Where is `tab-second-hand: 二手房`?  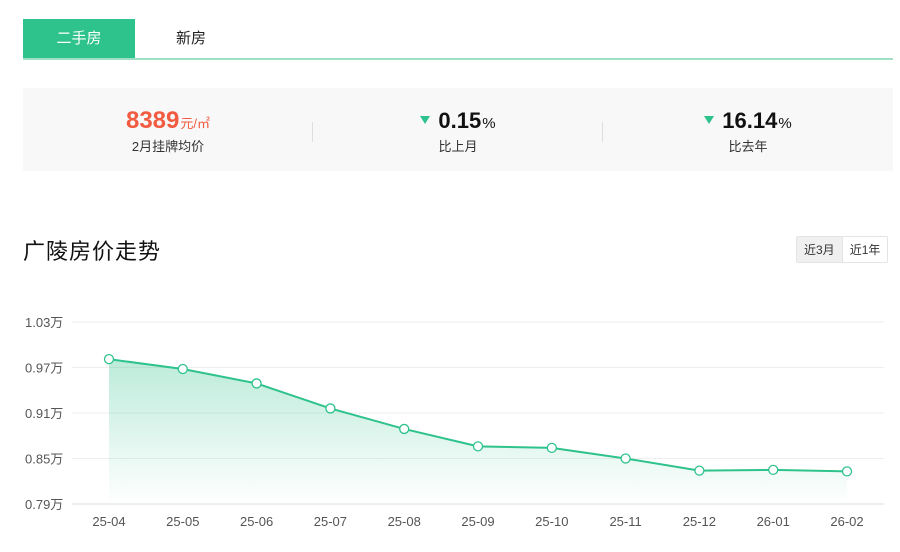
tab-second-hand: 二手房 is located at coordinates (79, 38).